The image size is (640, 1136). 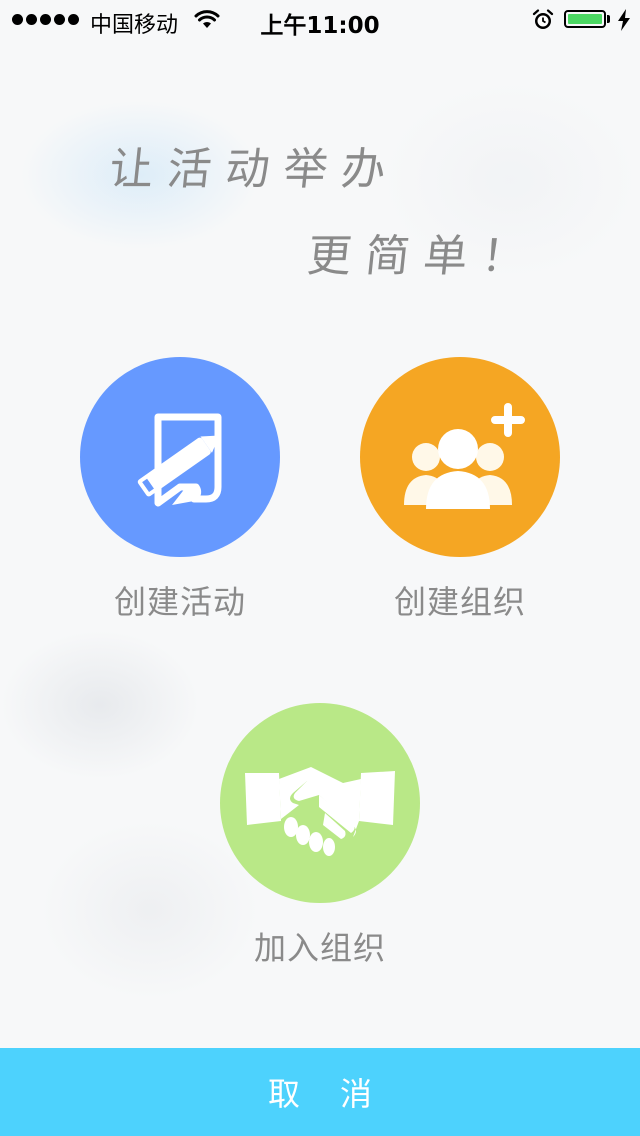 I want to click on create-organization-button: 创建组织, so click(x=460, y=490).